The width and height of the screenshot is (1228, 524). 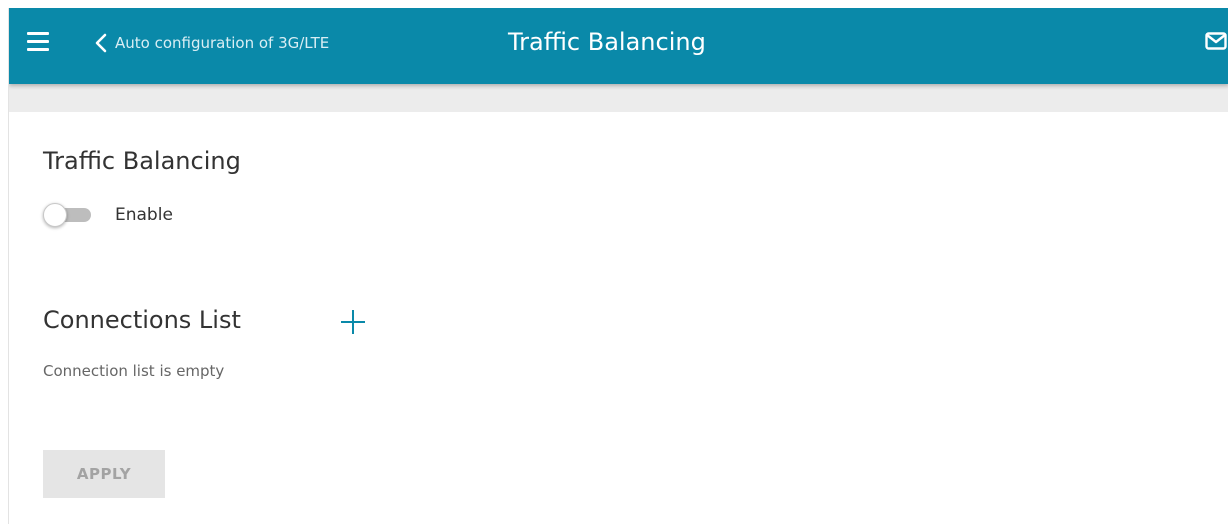 I want to click on apply-button: APPLY, so click(x=104, y=474).